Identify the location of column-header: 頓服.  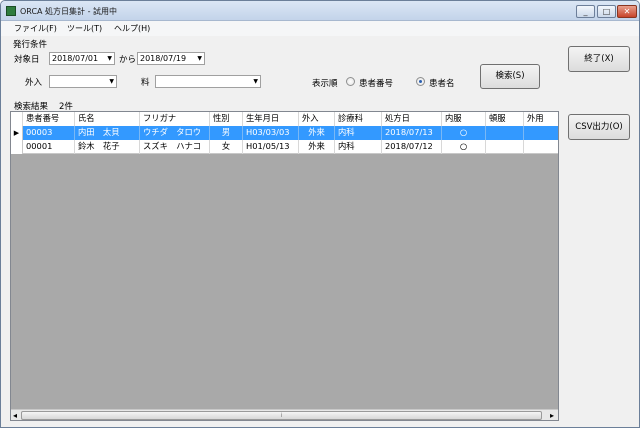
(505, 119).